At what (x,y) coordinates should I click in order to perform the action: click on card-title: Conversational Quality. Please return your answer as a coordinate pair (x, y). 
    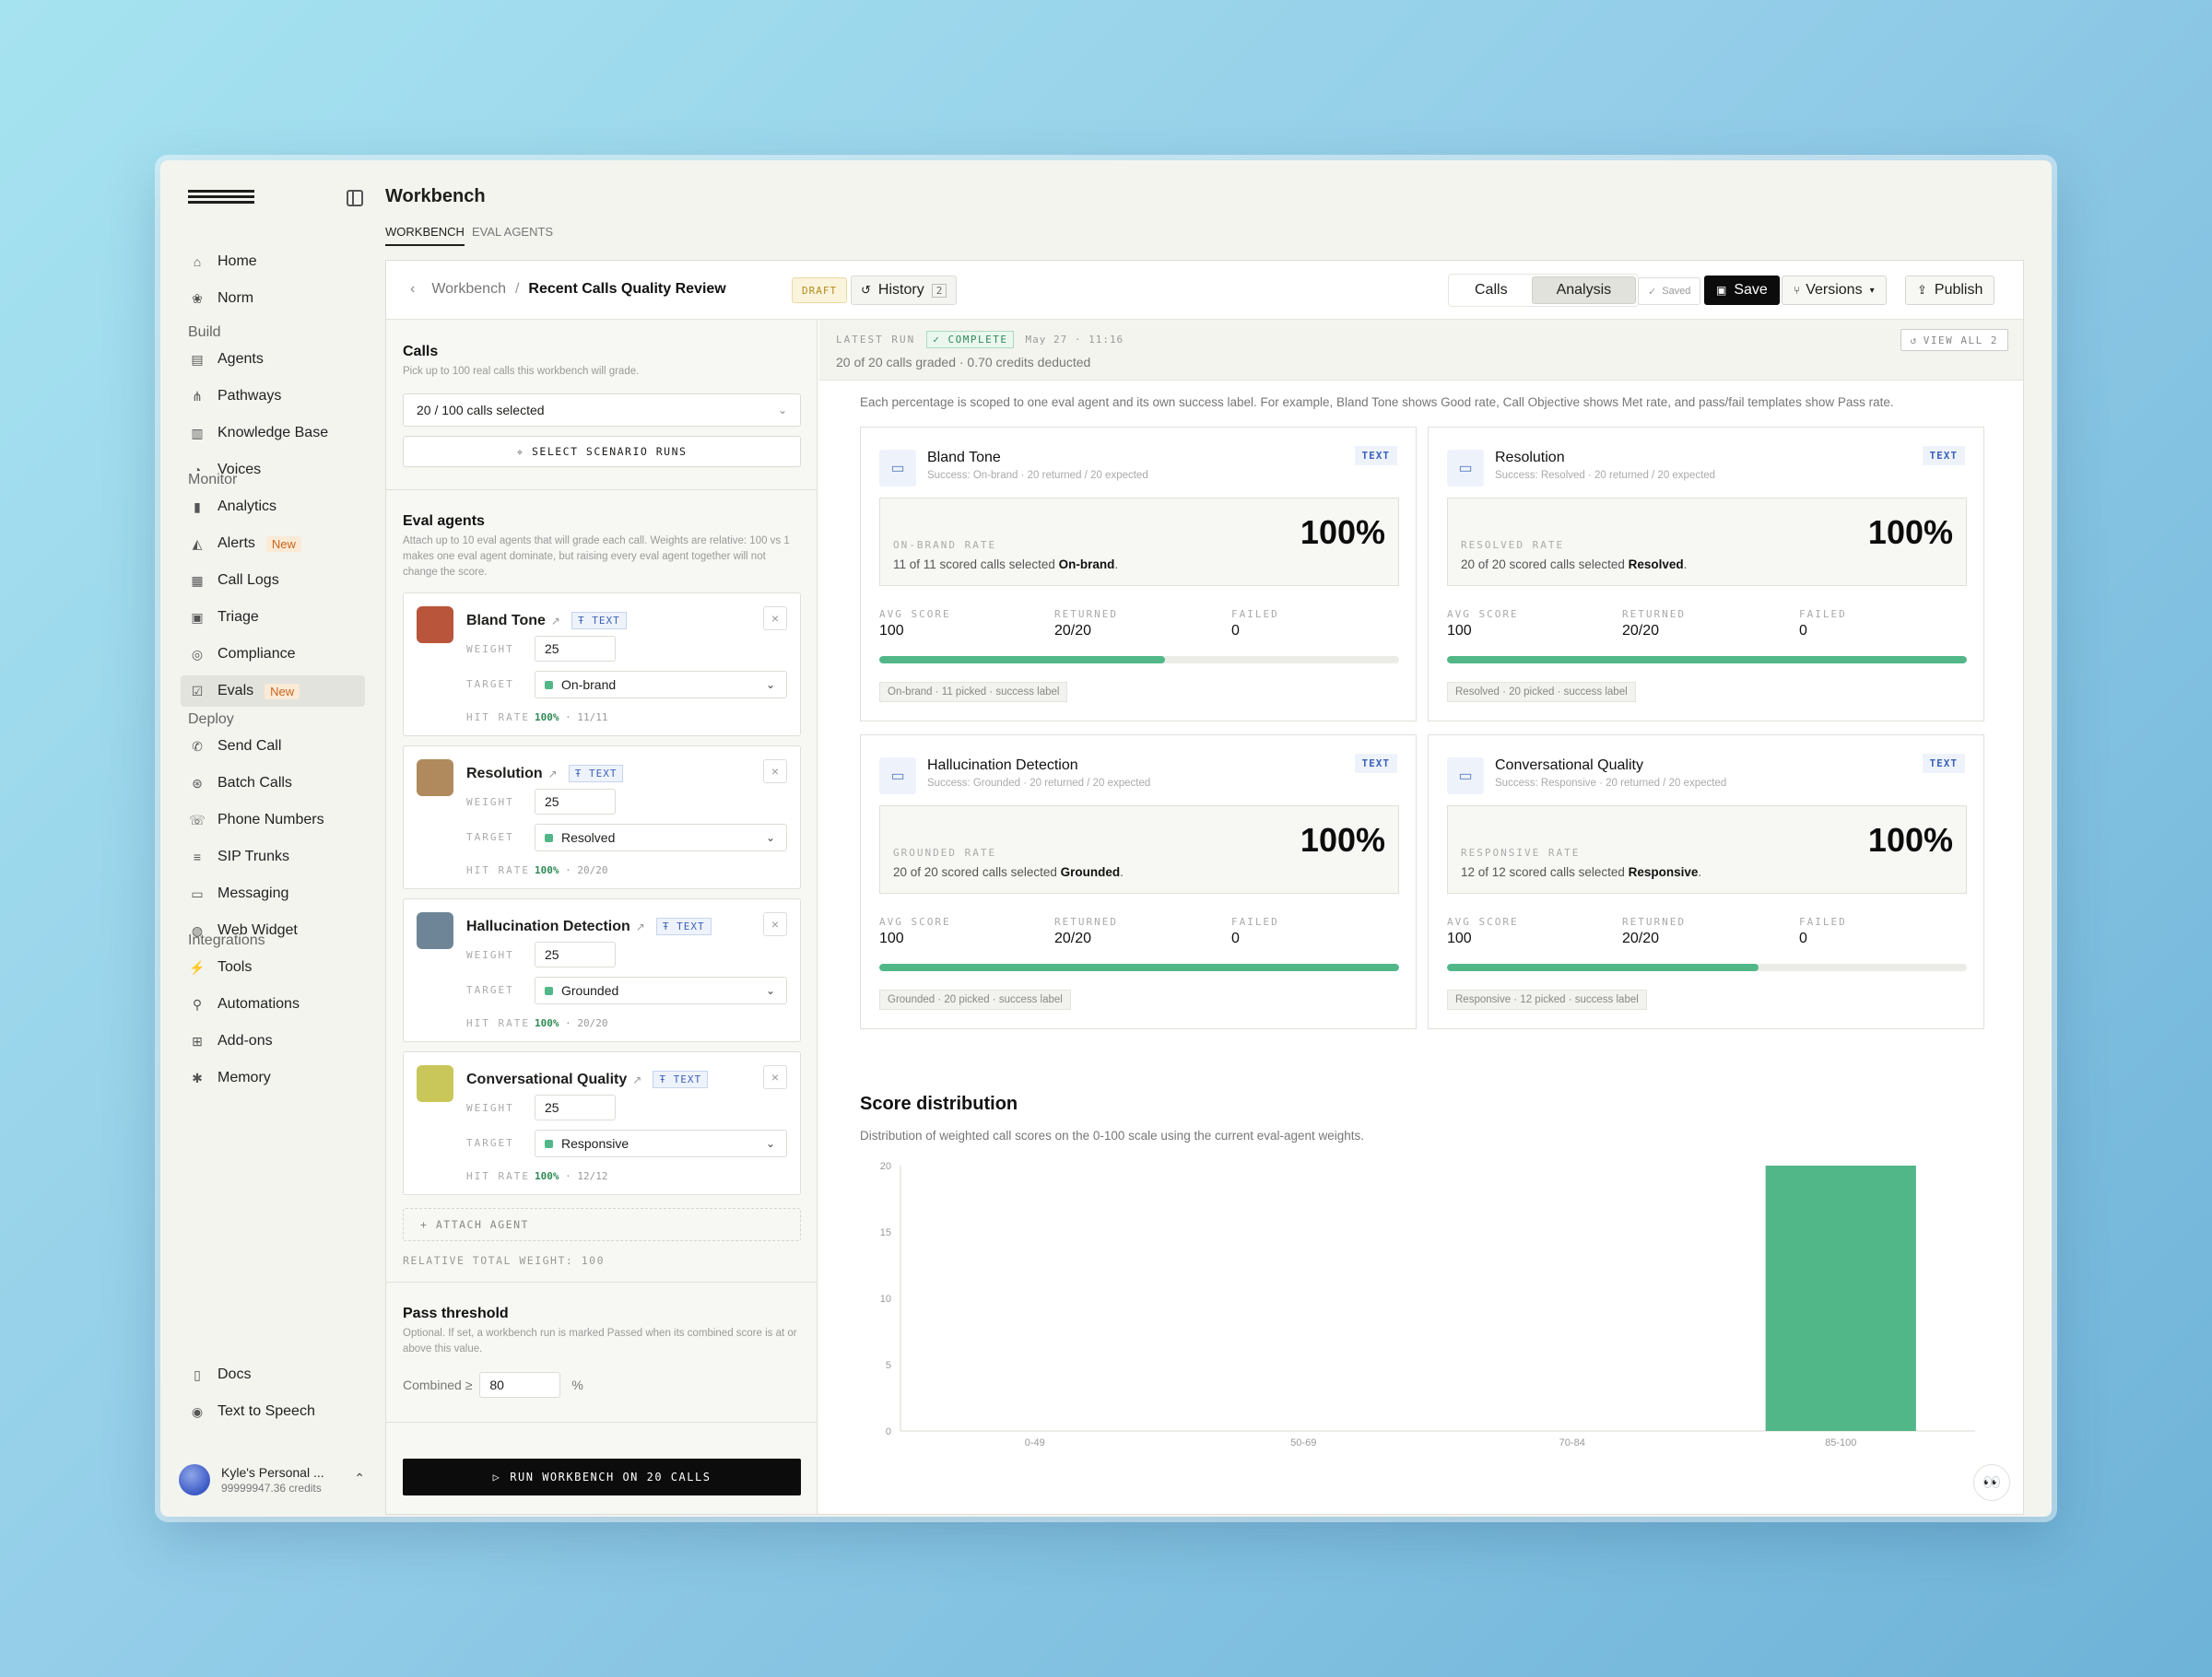
    Looking at the image, I should click on (1569, 765).